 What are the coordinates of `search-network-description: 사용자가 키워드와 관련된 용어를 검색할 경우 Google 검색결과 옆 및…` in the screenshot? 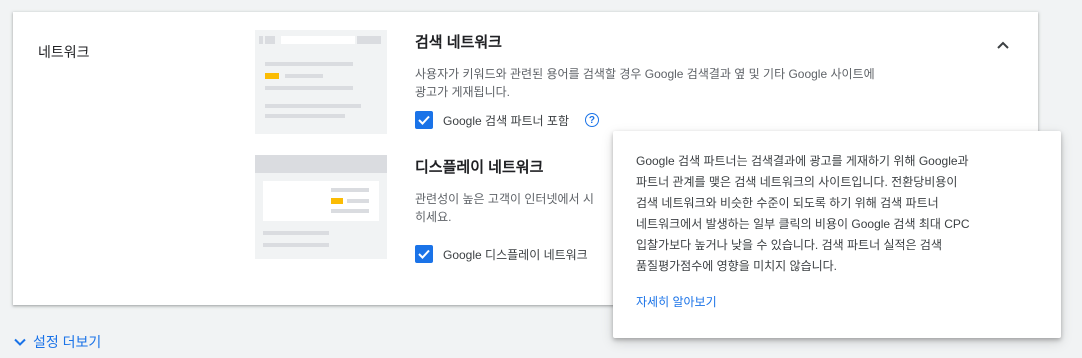 It's located at (645, 83).